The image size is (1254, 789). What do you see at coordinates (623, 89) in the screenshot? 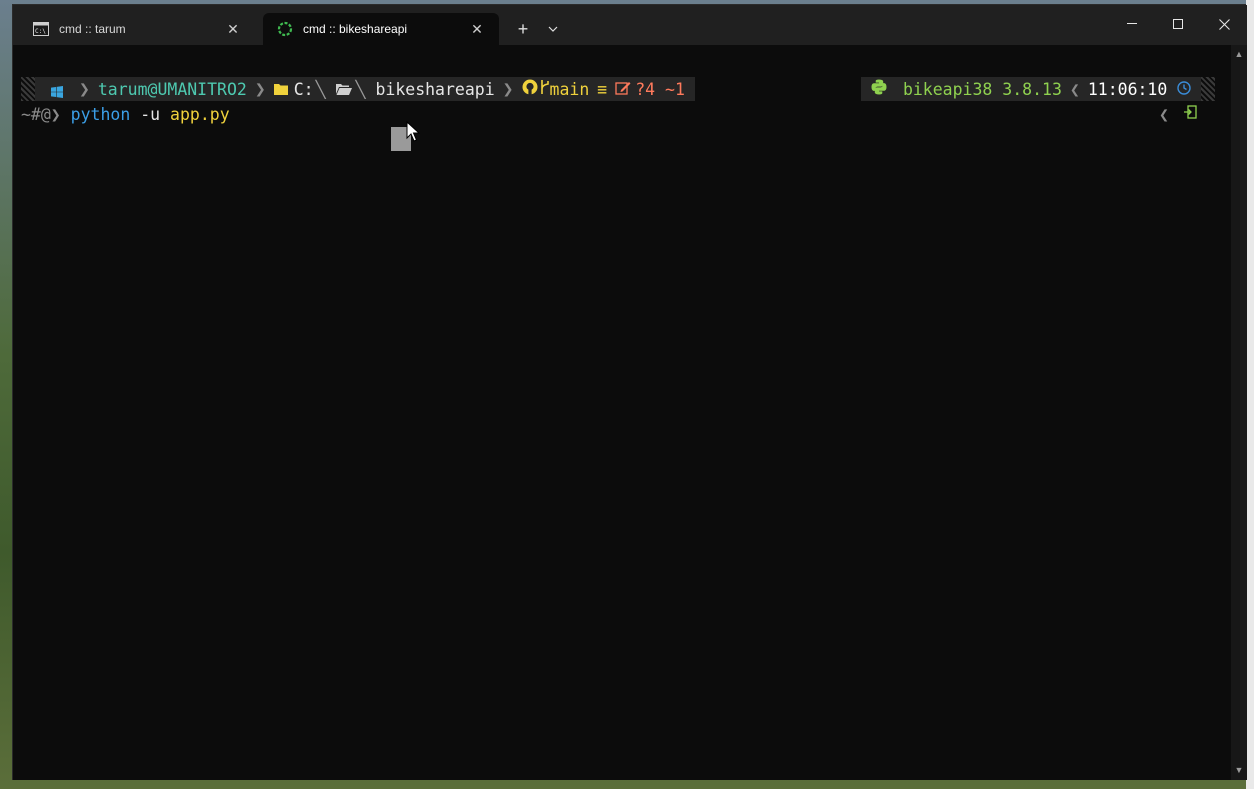
I see `edit-icon` at bounding box center [623, 89].